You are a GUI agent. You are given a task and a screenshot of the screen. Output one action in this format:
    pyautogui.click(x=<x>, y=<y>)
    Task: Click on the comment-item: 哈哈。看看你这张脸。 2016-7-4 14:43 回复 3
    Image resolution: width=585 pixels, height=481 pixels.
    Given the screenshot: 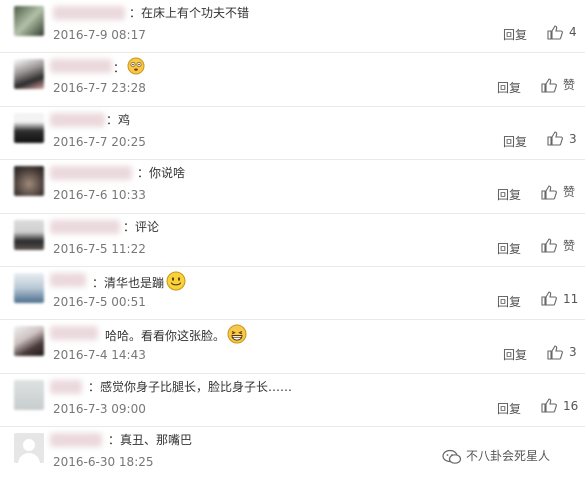 What is the action you would take?
    pyautogui.click(x=292, y=347)
    